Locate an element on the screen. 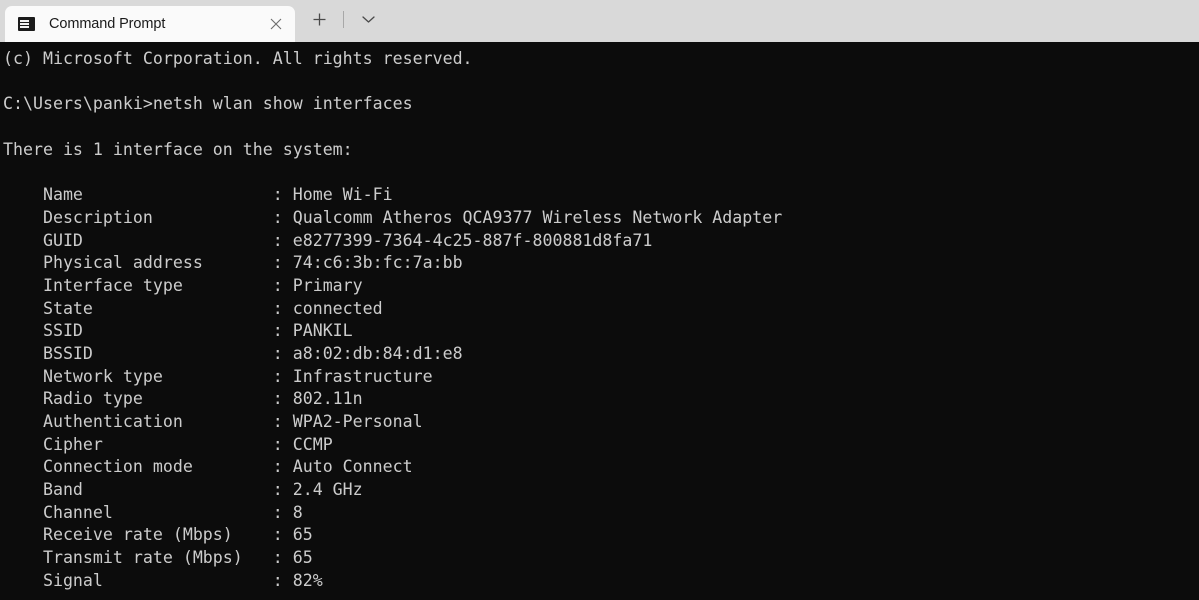  terminal-line: Band : 2.4 GHz is located at coordinates (183, 490).